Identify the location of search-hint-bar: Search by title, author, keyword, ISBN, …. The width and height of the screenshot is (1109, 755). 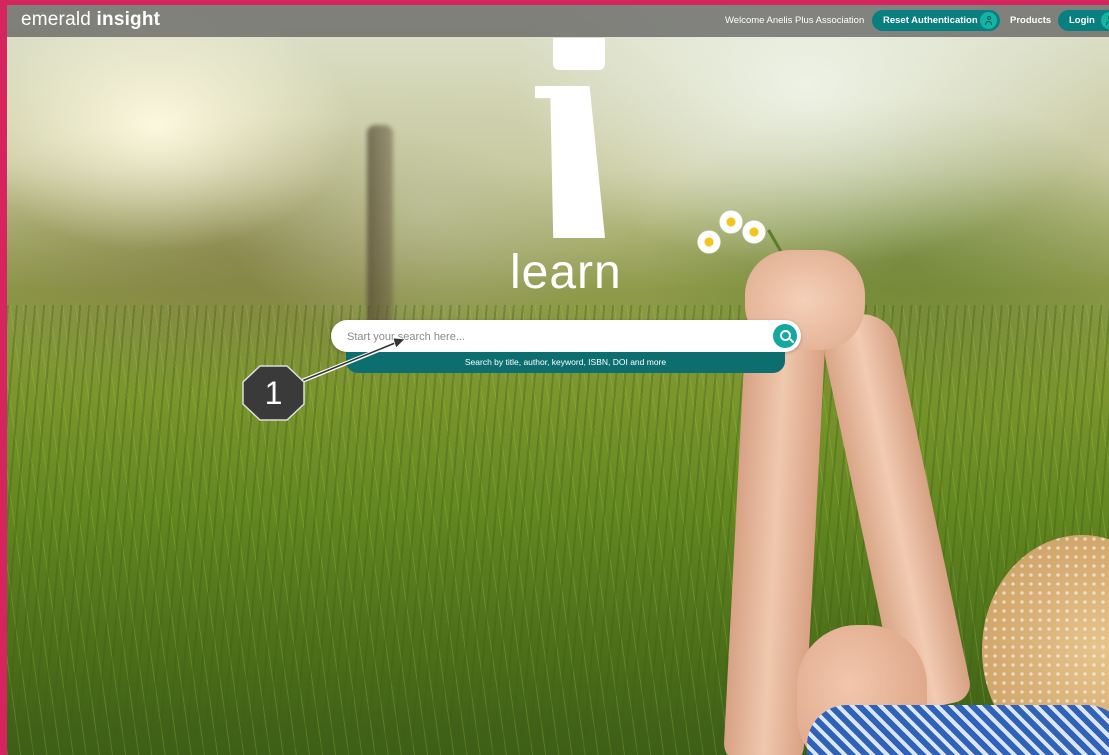
(565, 362).